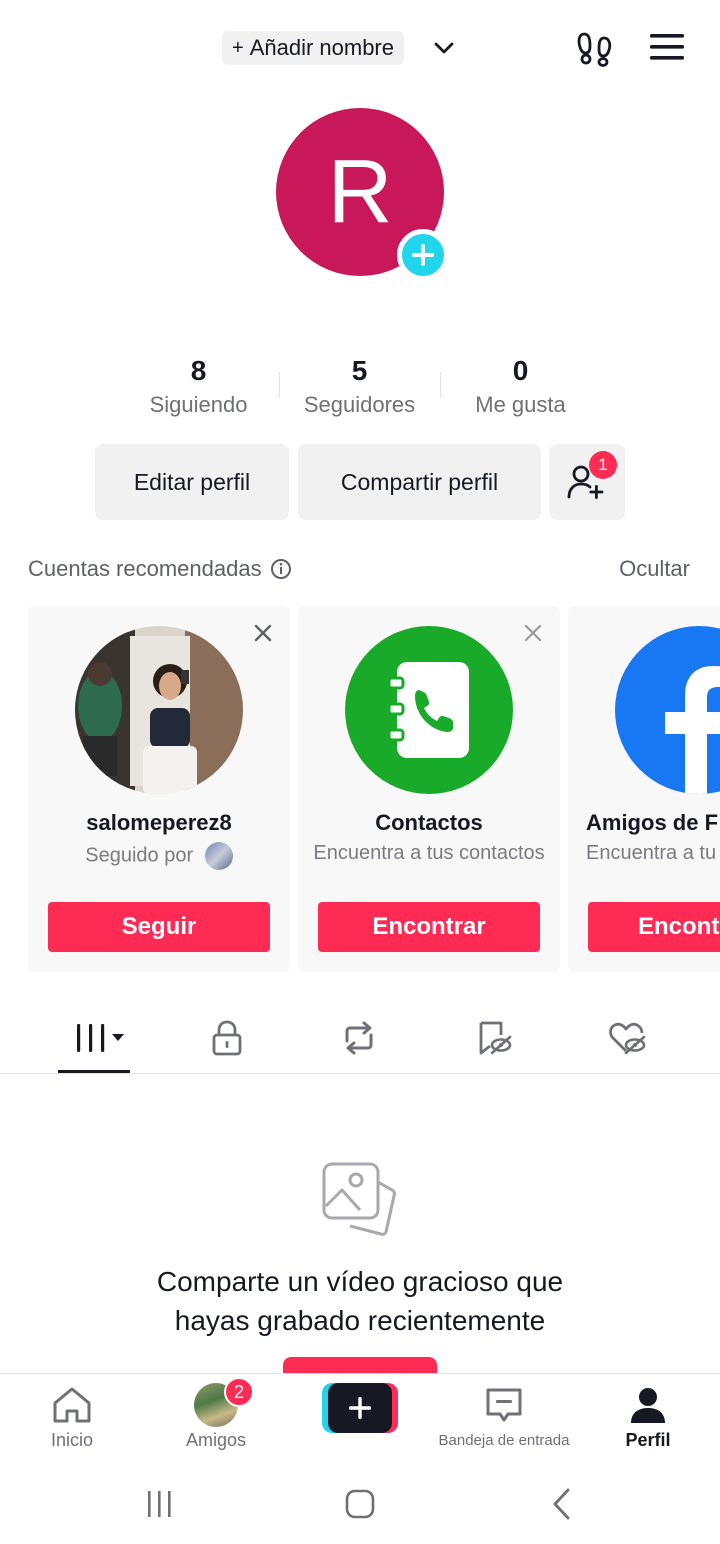 The image size is (720, 1544). I want to click on stat-likes: 0 Me gusta, so click(520, 392).